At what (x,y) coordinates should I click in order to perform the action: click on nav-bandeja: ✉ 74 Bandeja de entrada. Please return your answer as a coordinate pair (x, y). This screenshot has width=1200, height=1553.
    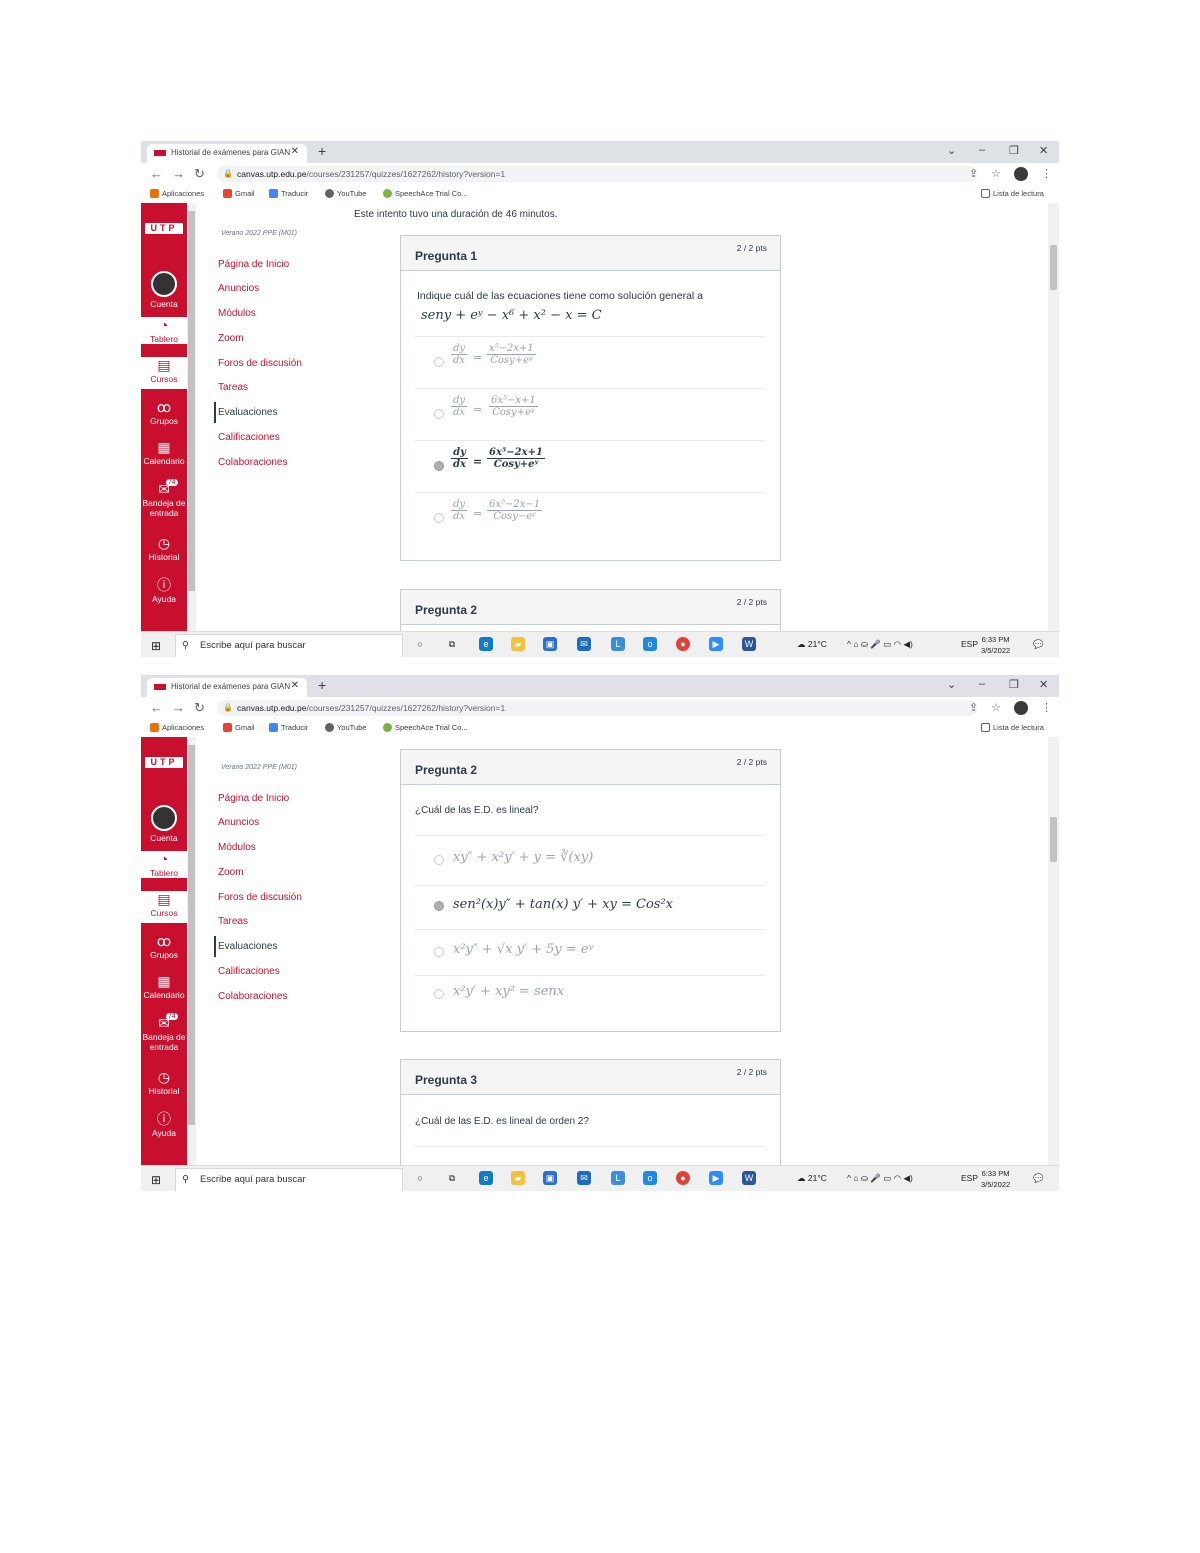
    Looking at the image, I should click on (164, 1032).